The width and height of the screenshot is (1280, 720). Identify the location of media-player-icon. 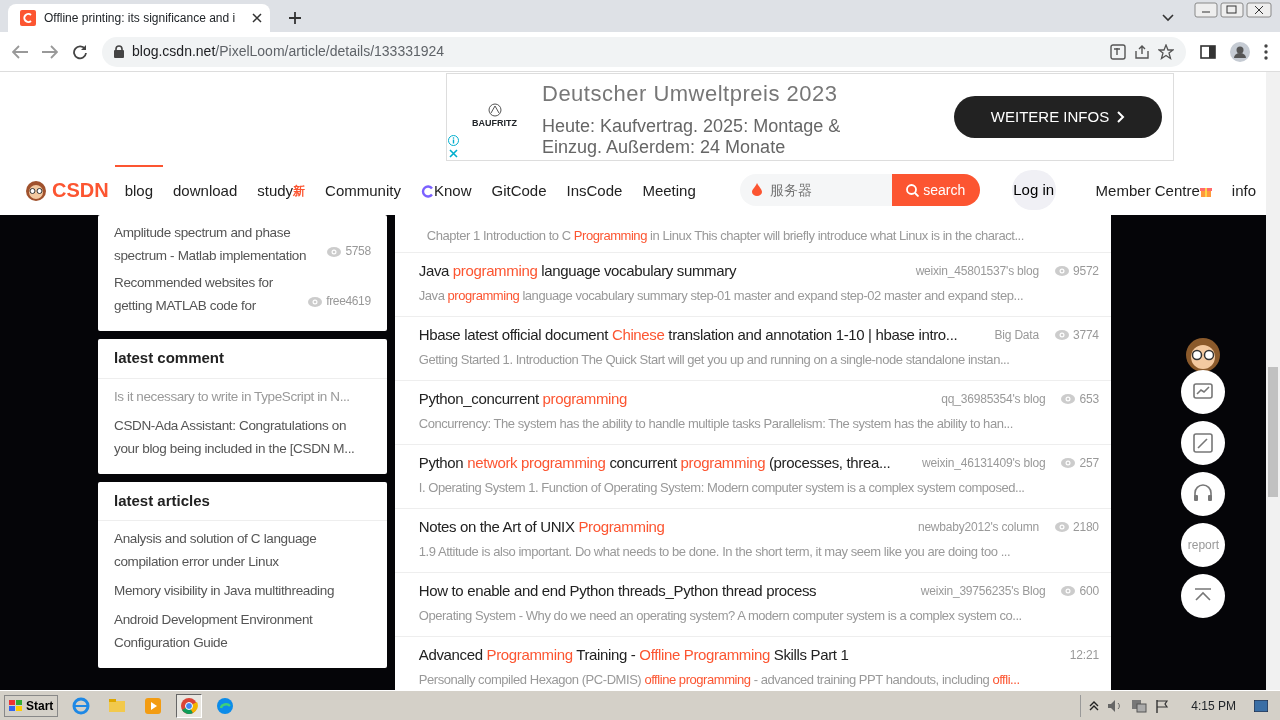
(153, 705).